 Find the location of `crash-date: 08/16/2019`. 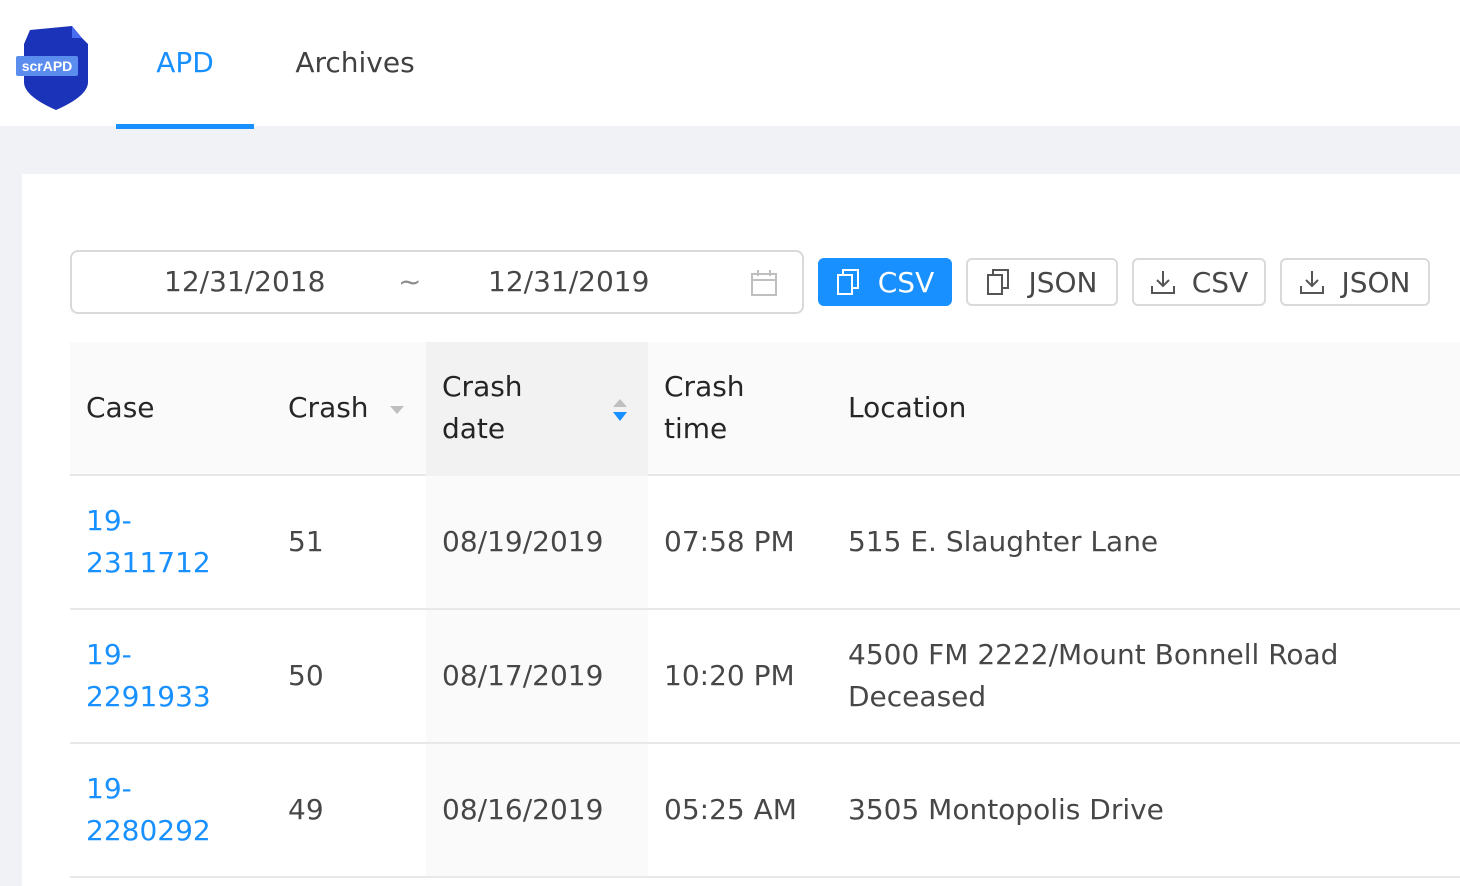

crash-date: 08/16/2019 is located at coordinates (523, 809).